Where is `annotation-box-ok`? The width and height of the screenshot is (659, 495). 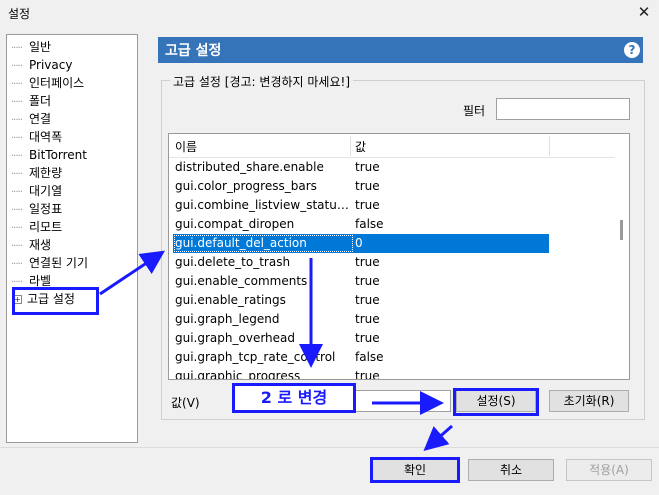
annotation-box-ok is located at coordinates (415, 470).